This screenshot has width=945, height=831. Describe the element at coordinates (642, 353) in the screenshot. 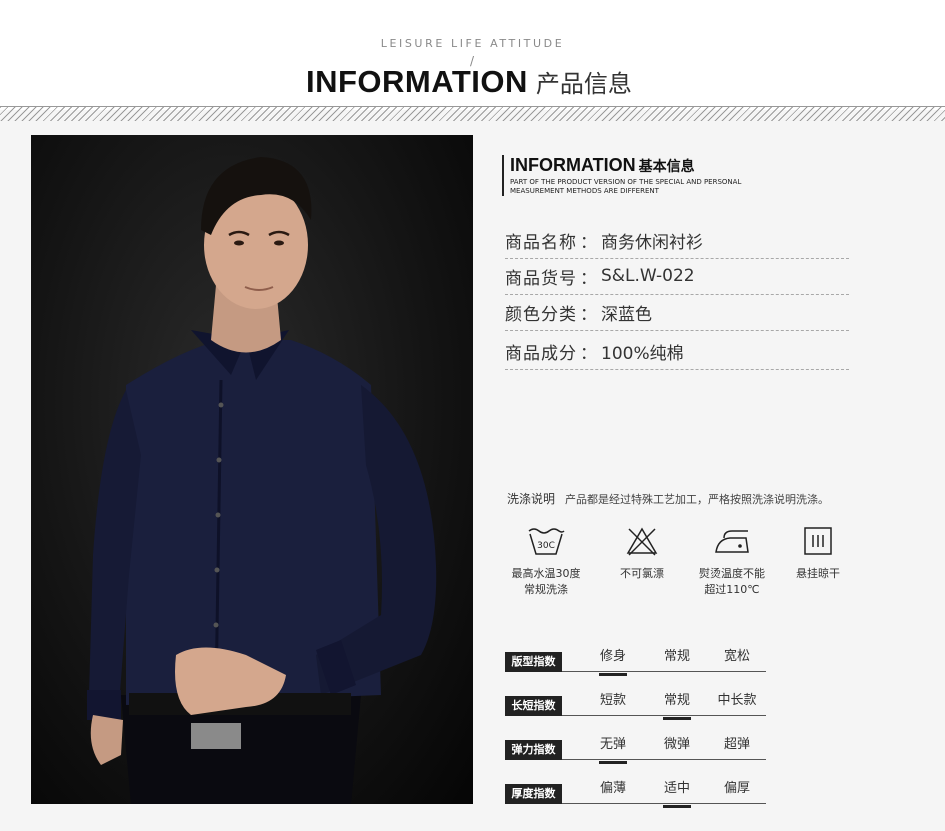

I see `spec-value: 100%纯棉` at that location.